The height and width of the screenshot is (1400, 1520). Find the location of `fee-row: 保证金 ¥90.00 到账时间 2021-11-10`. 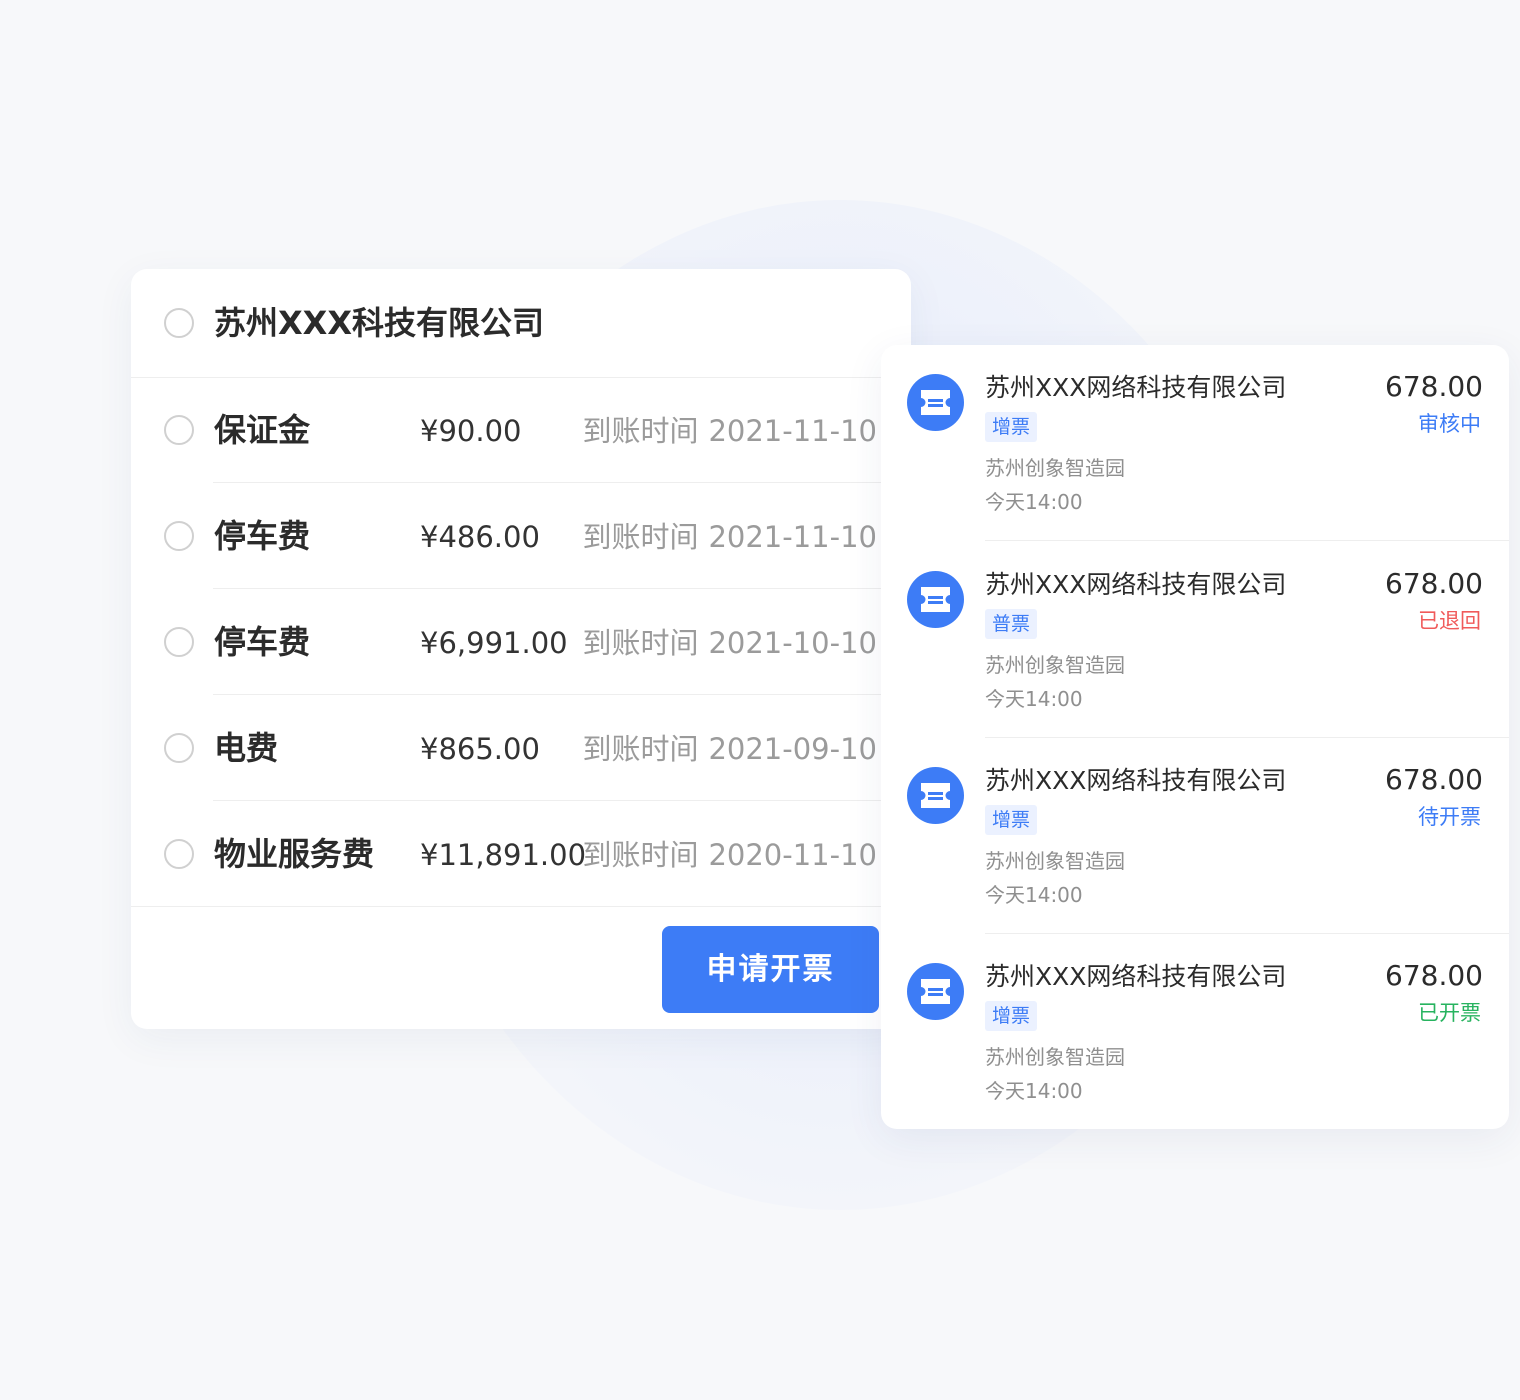

fee-row: 保证金 ¥90.00 到账时间 2021-11-10 is located at coordinates (521, 430).